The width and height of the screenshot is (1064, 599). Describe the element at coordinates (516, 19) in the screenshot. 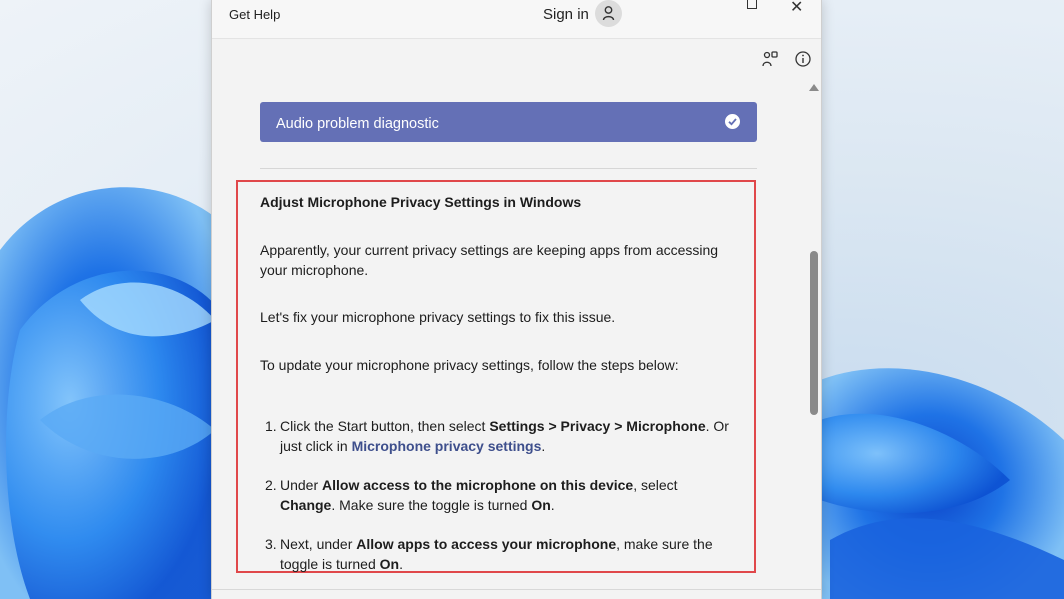

I see `title-bar: Get Help Sign in ✕` at that location.